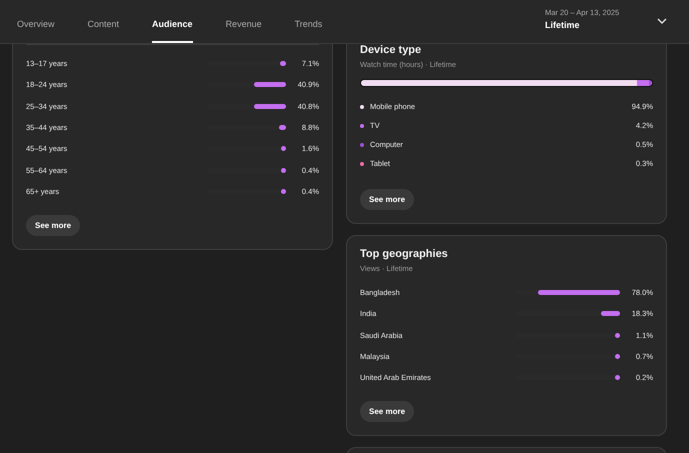 Image resolution: width=689 pixels, height=453 pixels. I want to click on tab: Overview, so click(36, 31).